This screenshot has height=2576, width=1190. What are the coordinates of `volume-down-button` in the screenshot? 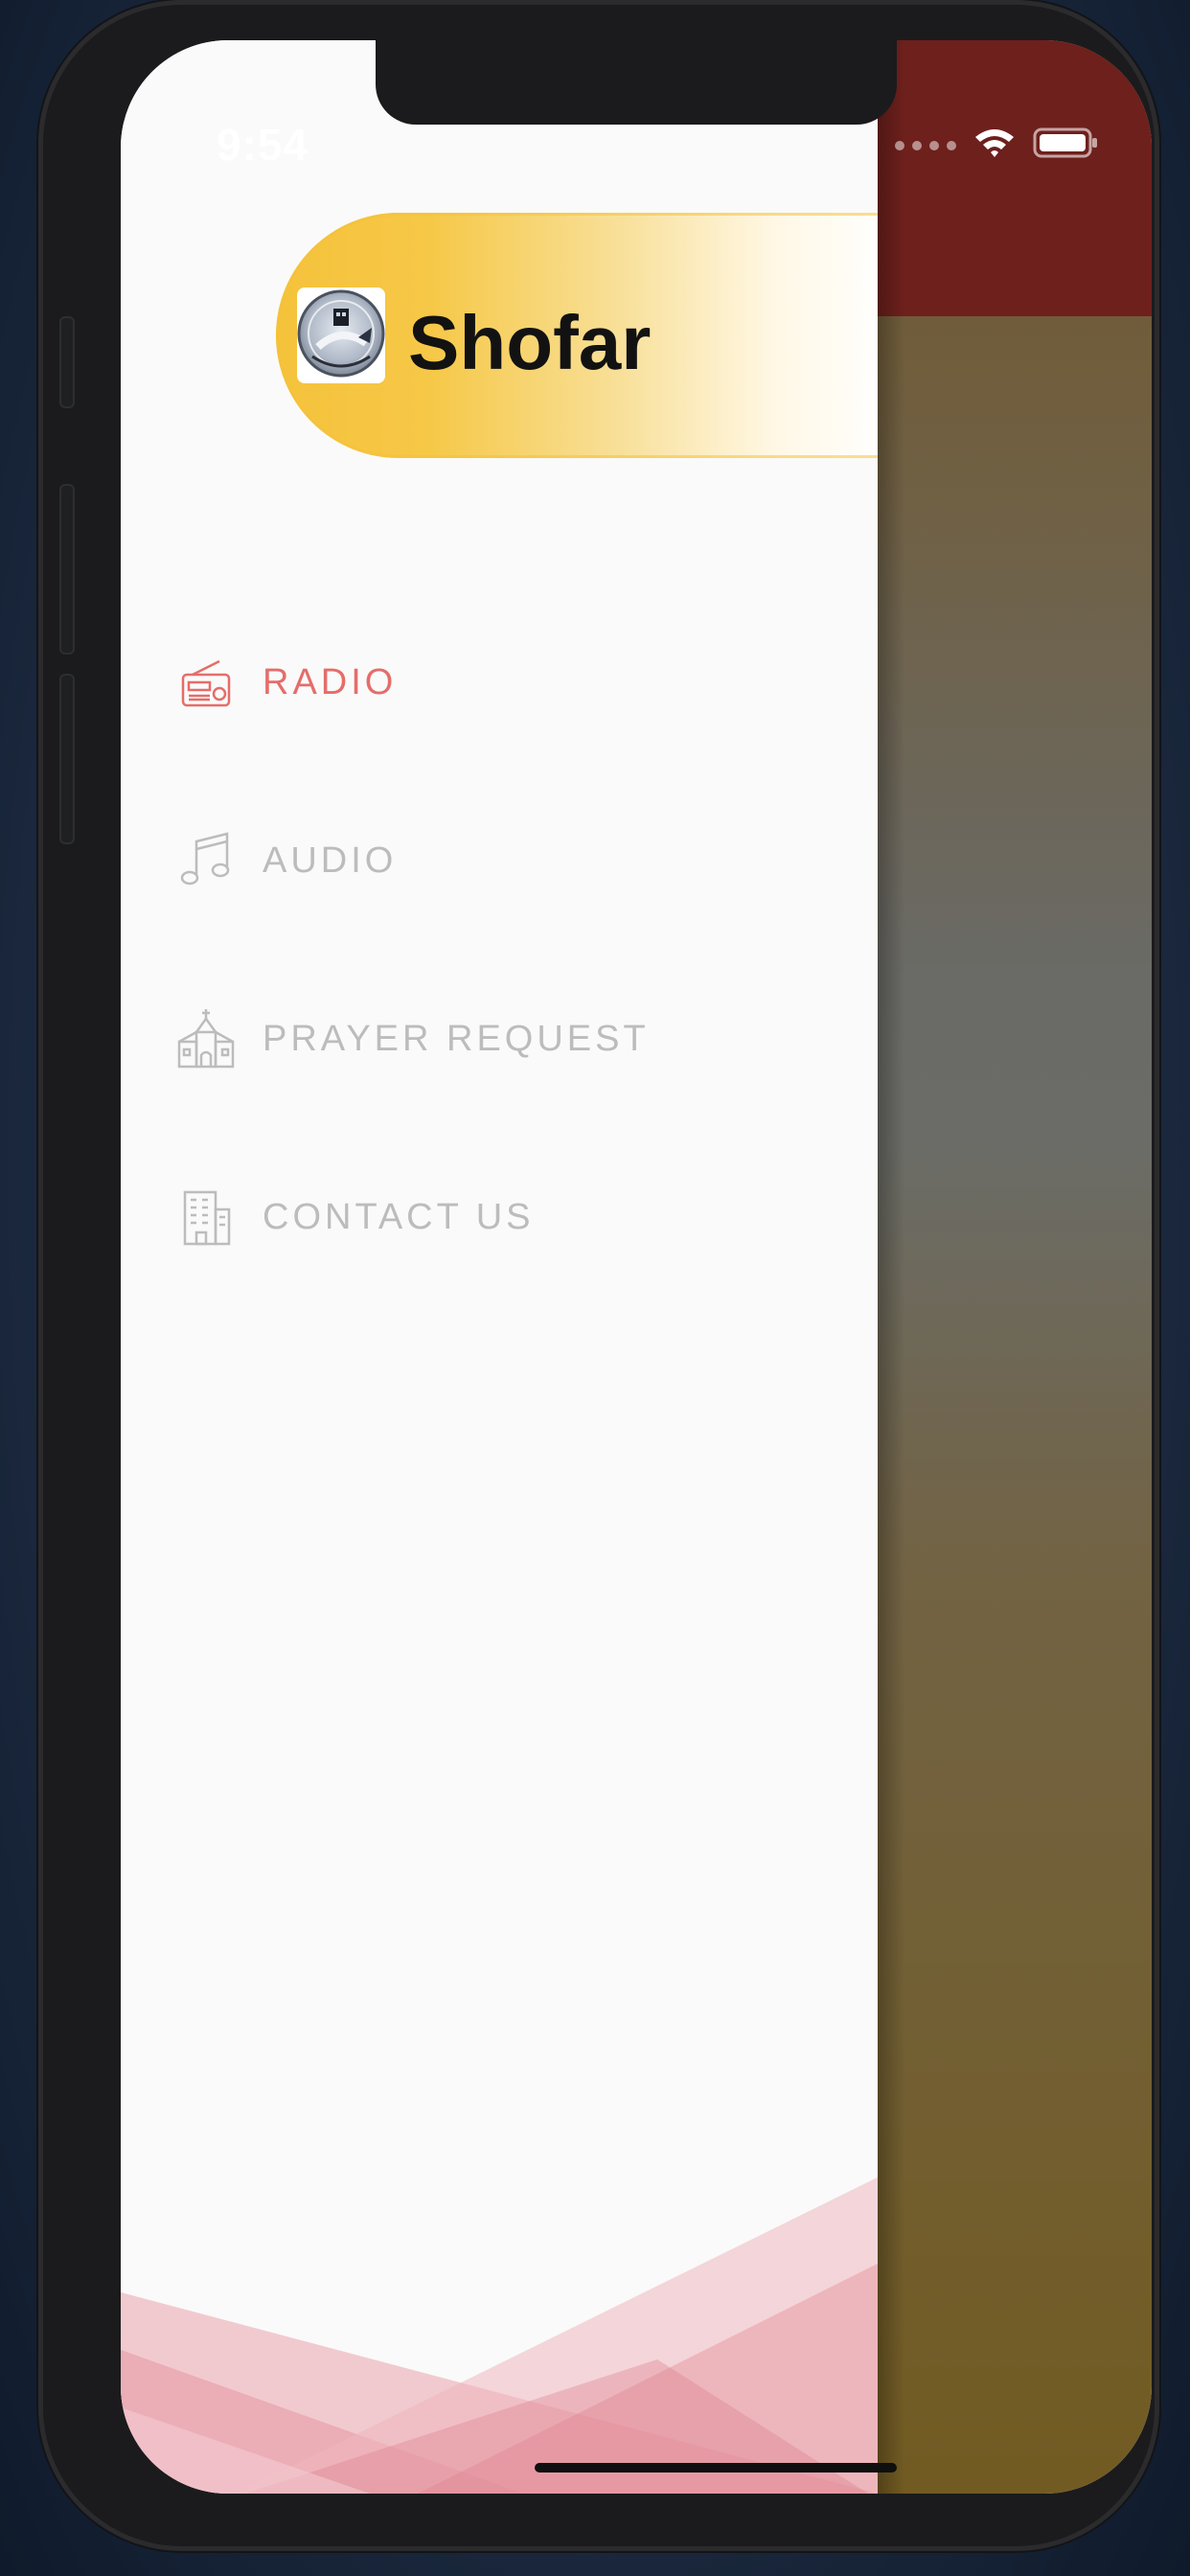 It's located at (67, 759).